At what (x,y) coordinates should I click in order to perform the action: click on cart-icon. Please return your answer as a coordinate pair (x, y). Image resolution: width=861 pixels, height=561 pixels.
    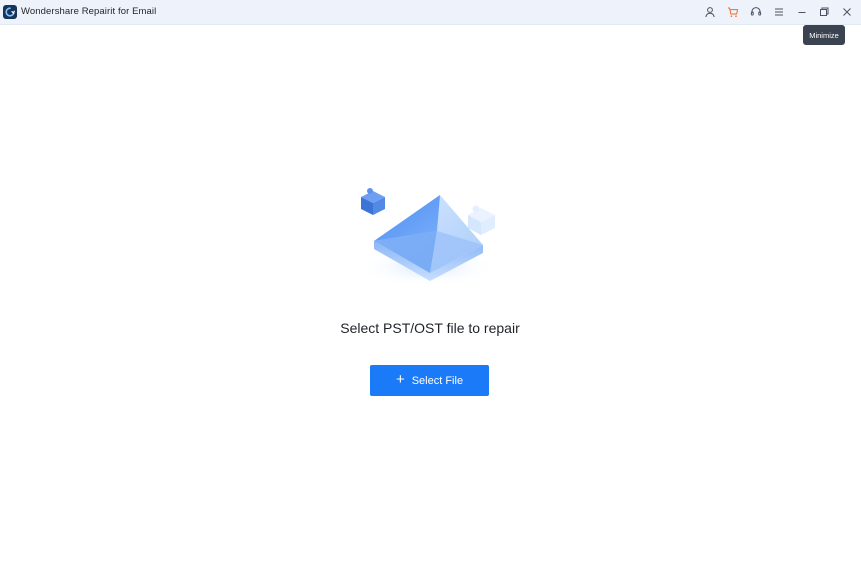
    Looking at the image, I should click on (733, 12).